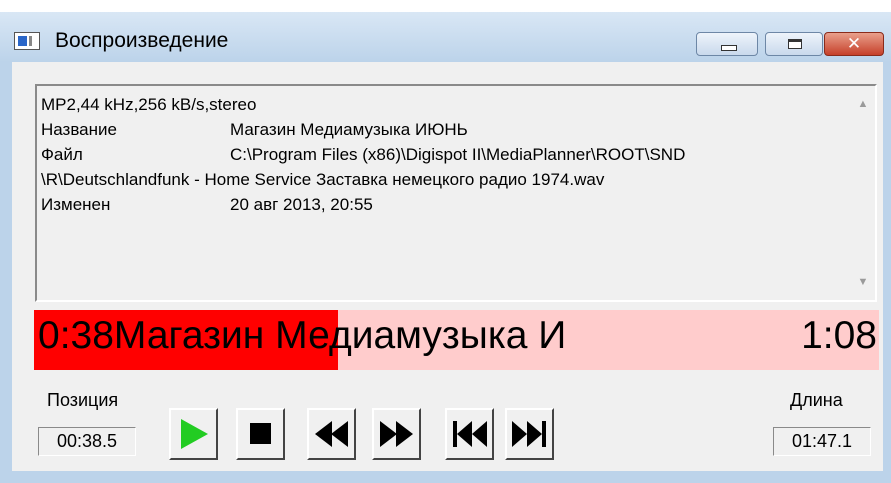 The height and width of the screenshot is (483, 891). I want to click on rewind-button, so click(331, 434).